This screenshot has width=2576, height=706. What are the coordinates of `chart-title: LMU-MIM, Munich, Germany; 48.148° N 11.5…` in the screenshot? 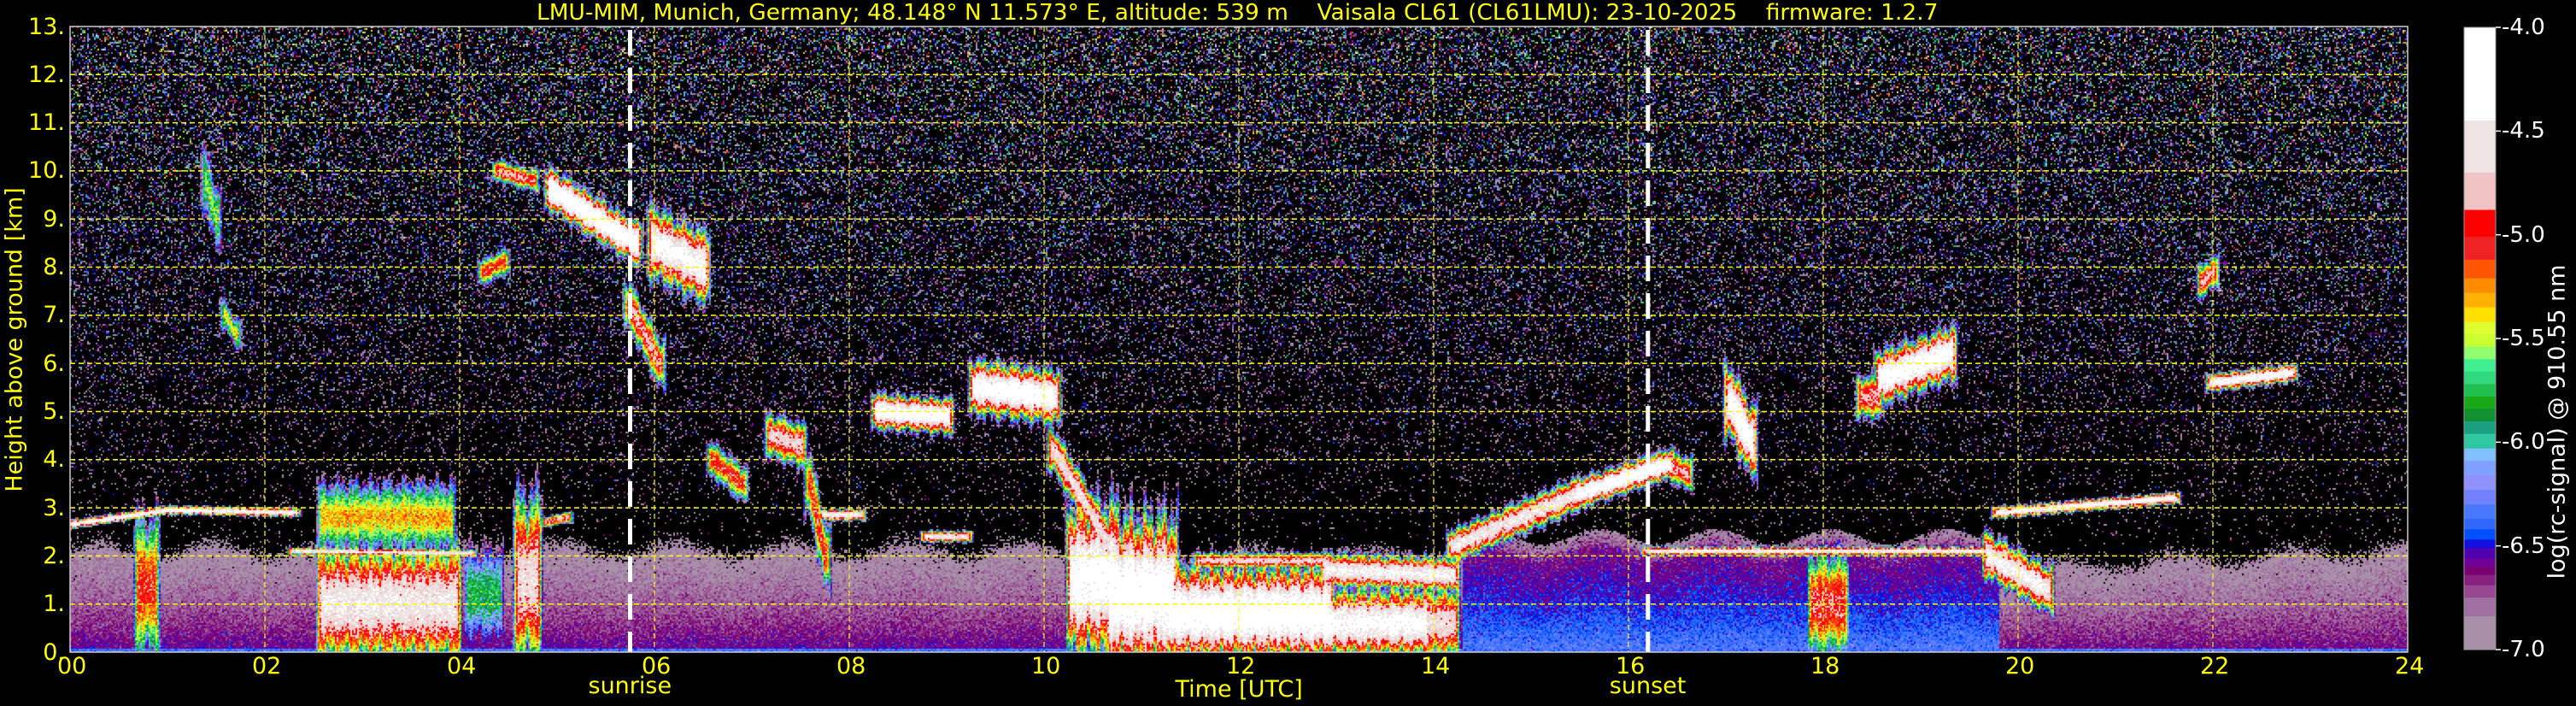 It's located at (1238, 13).